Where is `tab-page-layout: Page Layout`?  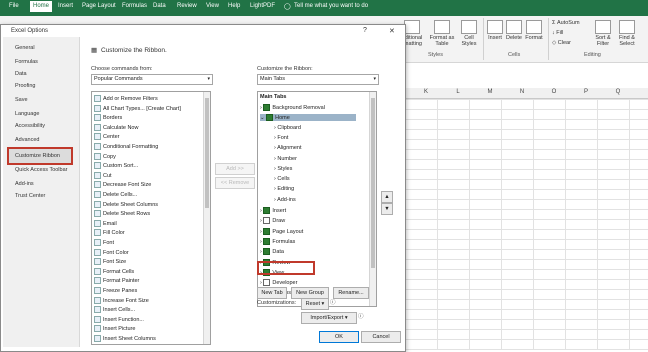 tab-page-layout: Page Layout is located at coordinates (99, 6).